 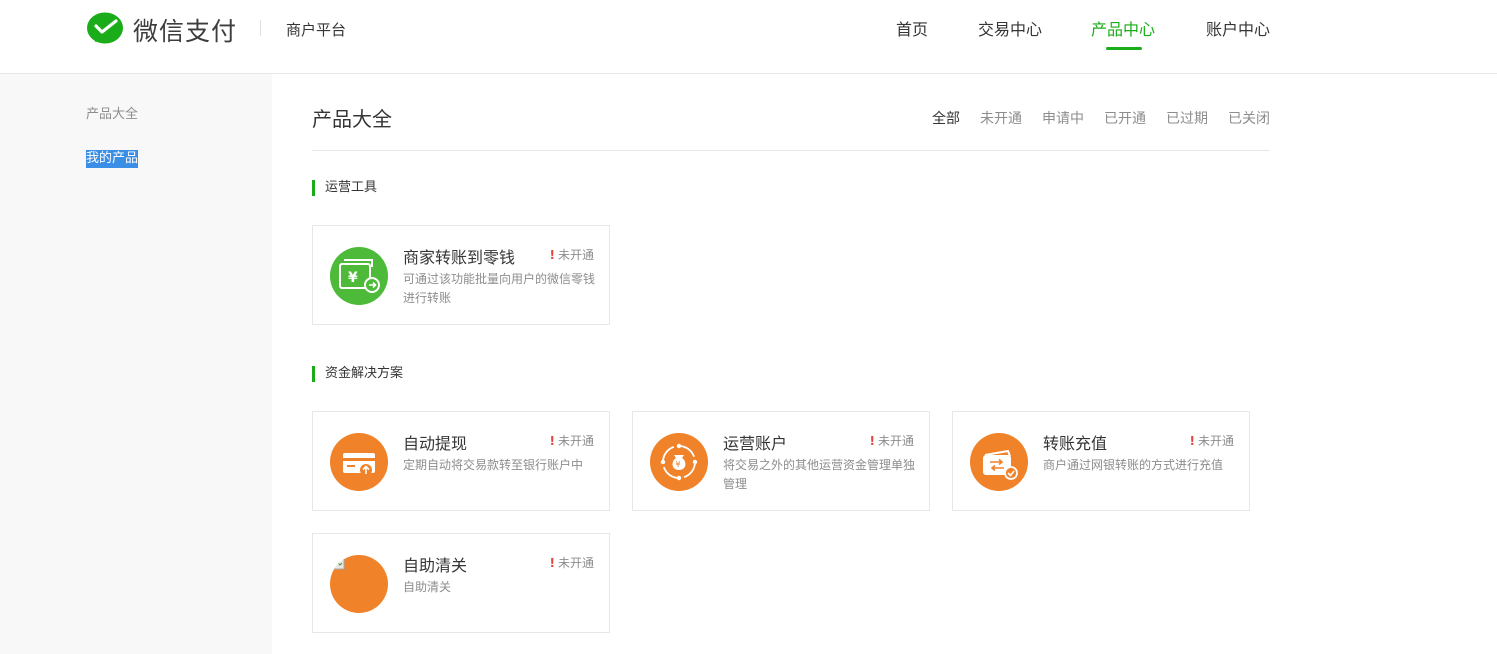 What do you see at coordinates (1010, 28) in the screenshot?
I see `nav-trade-center: 交易中心` at bounding box center [1010, 28].